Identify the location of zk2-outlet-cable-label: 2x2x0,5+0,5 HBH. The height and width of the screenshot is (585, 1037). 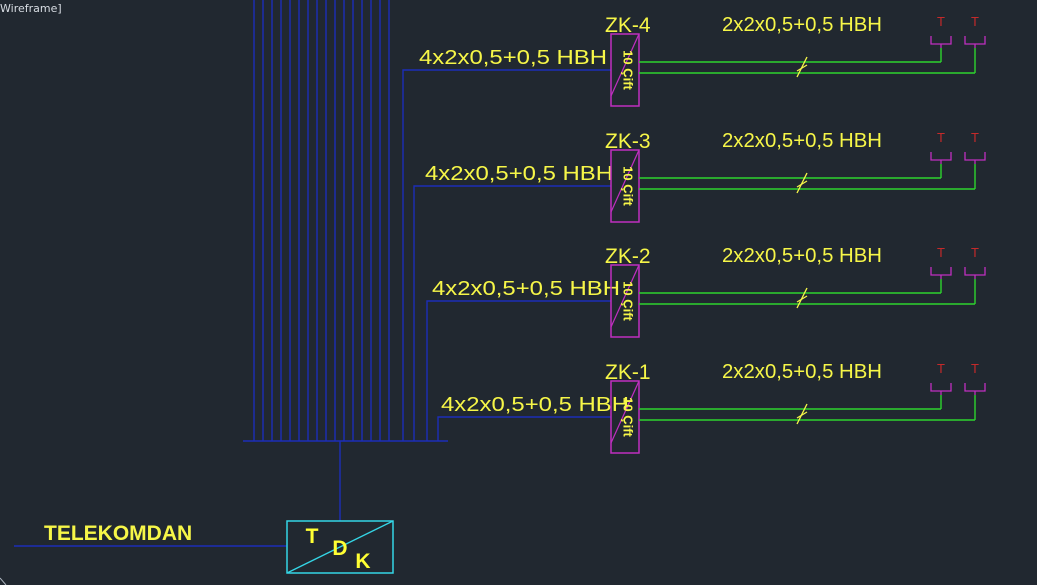
(802, 256).